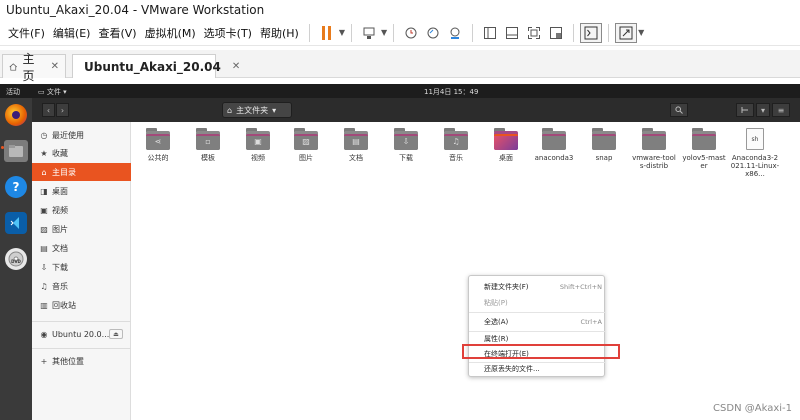 Image resolution: width=800 pixels, height=420 pixels. What do you see at coordinates (16, 115) in the screenshot?
I see `firefox-icon` at bounding box center [16, 115].